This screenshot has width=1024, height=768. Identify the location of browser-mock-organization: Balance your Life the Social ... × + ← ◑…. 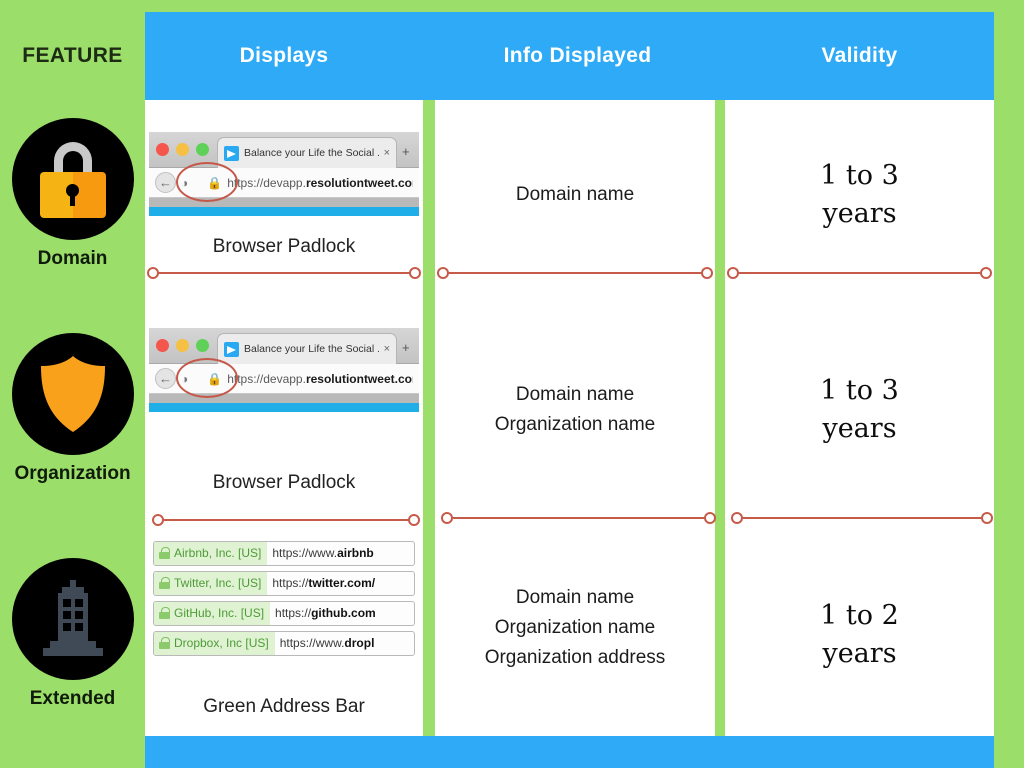
(284, 376).